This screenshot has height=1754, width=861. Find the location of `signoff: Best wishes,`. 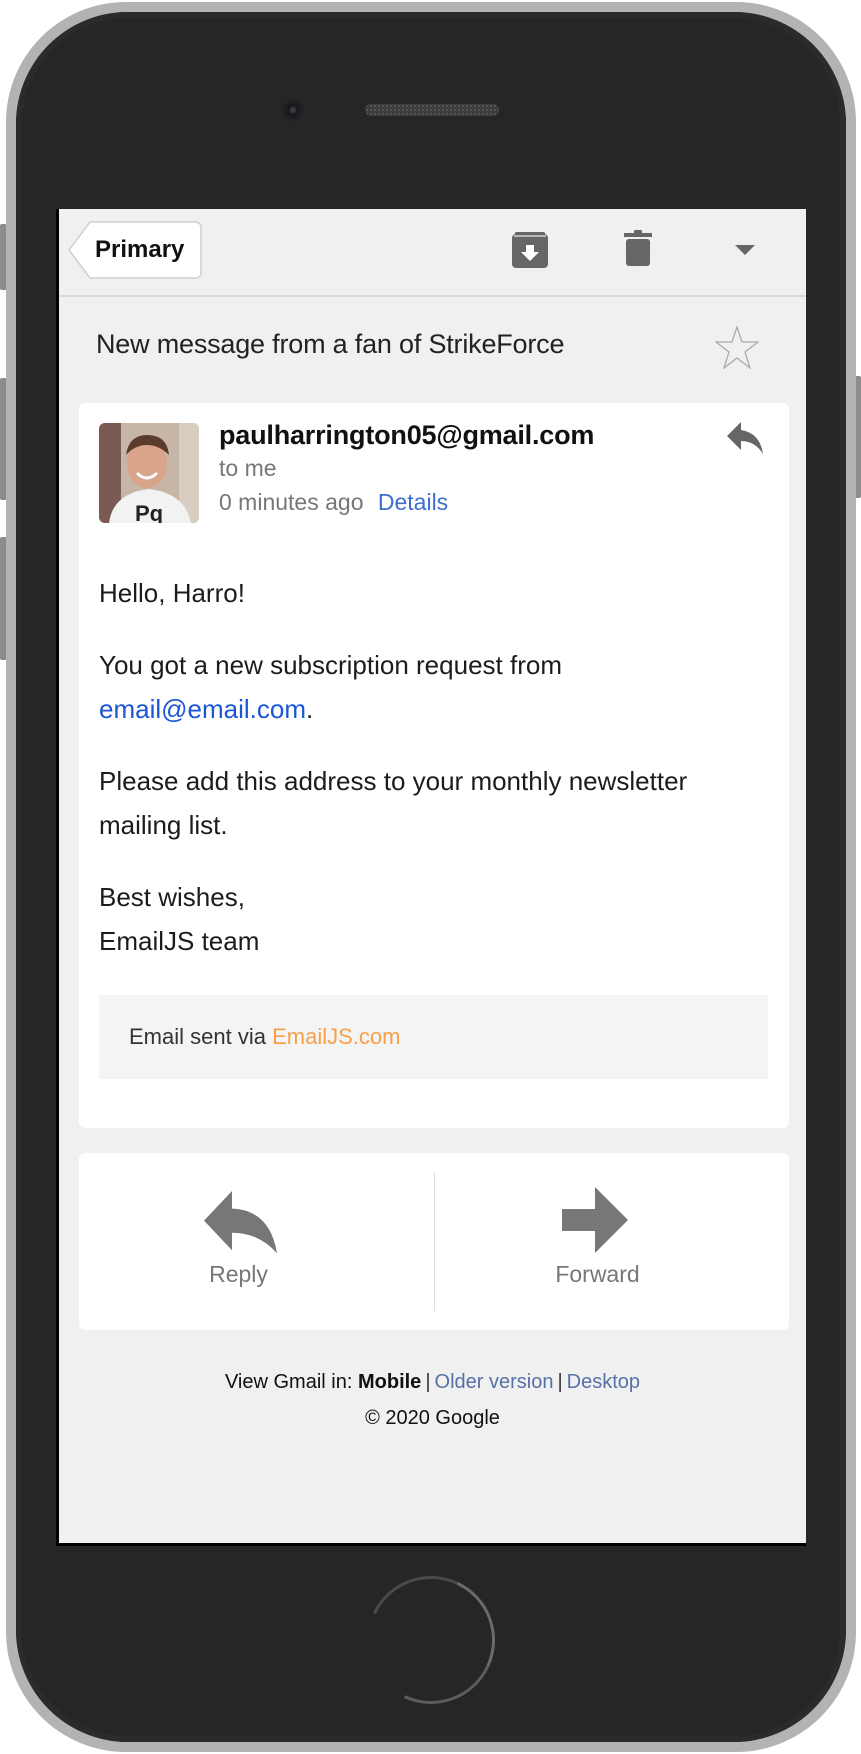

signoff: Best wishes, is located at coordinates (172, 897).